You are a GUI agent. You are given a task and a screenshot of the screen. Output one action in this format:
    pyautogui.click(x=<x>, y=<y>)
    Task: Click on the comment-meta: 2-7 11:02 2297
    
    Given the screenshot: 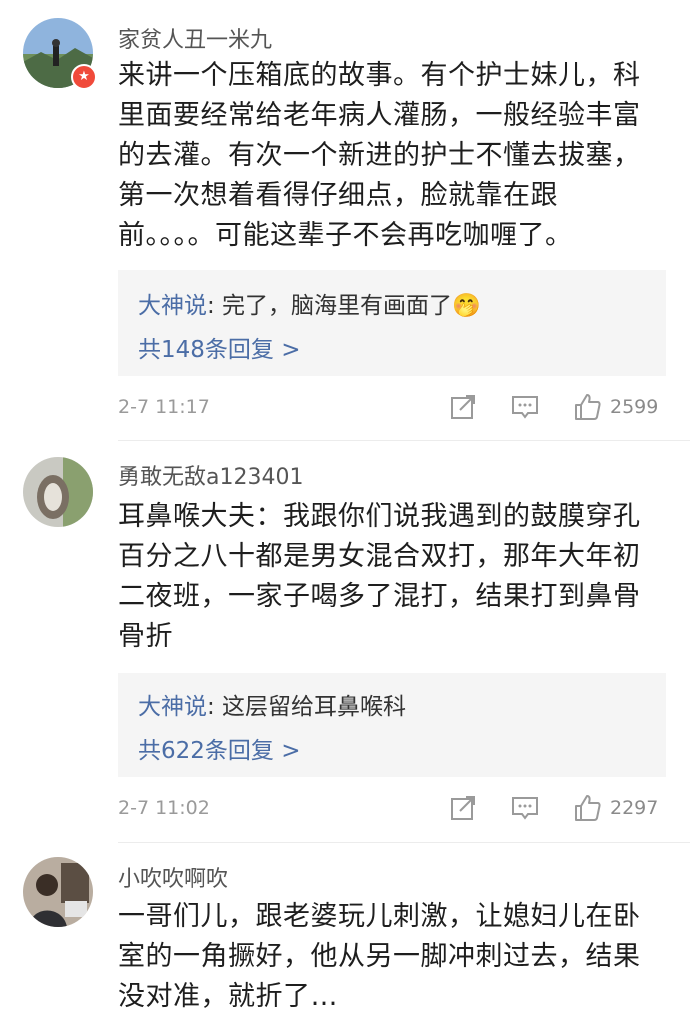 What is the action you would take?
    pyautogui.click(x=394, y=809)
    